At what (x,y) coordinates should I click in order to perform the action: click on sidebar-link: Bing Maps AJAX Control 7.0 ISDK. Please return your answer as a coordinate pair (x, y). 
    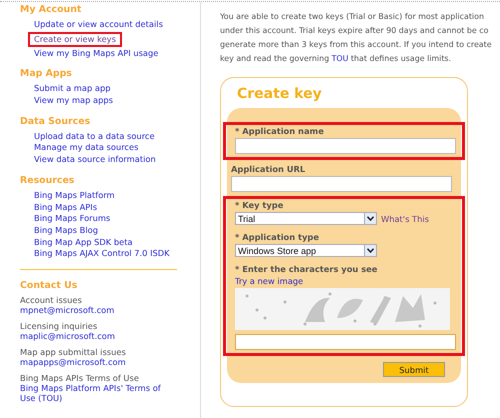
    Looking at the image, I should click on (102, 253).